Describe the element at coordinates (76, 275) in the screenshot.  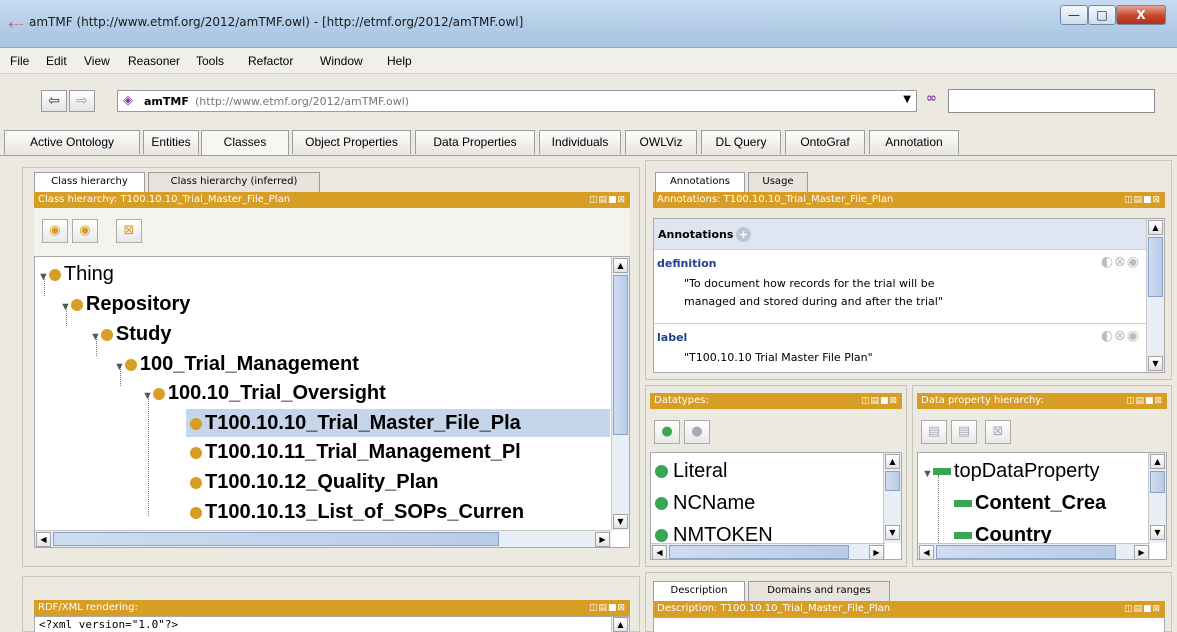
I see `tree-node-thing: ▼ Thing` at that location.